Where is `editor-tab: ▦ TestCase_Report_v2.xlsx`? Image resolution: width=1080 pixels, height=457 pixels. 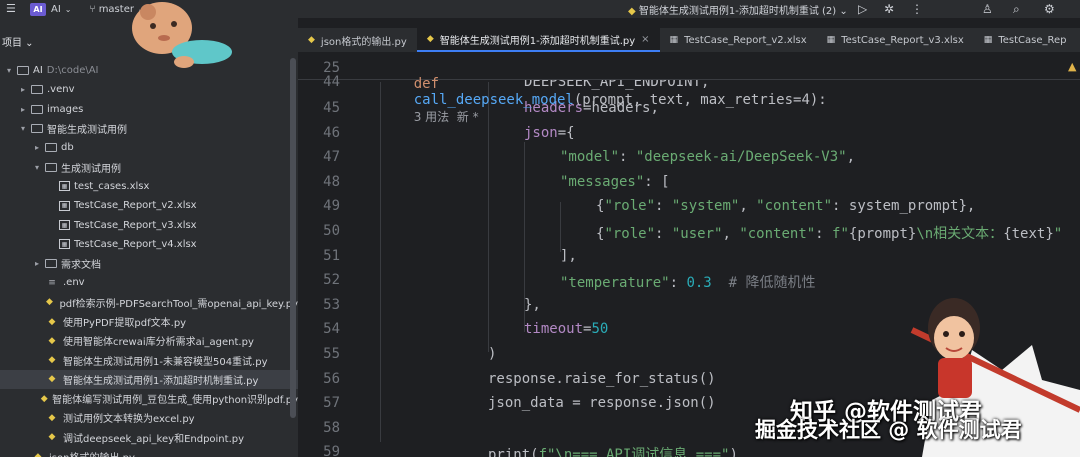
editor-tab: ▦ TestCase_Report_v2.xlsx is located at coordinates (738, 40).